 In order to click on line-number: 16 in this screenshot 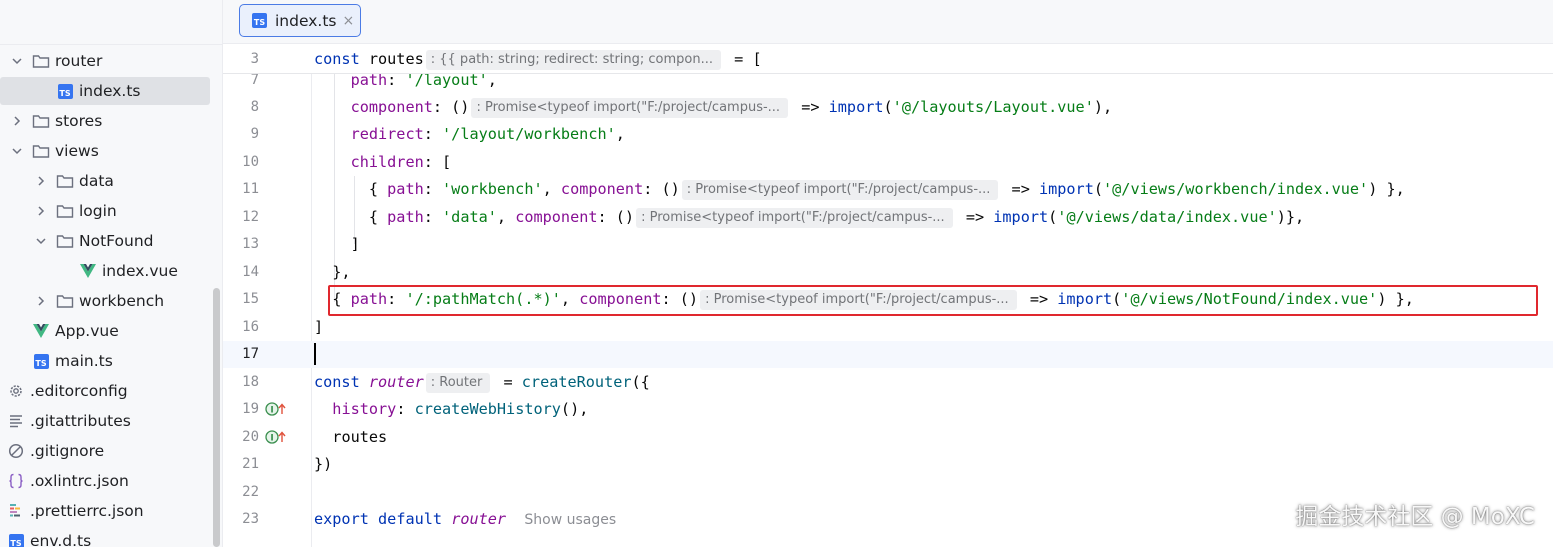, I will do `click(250, 327)`.